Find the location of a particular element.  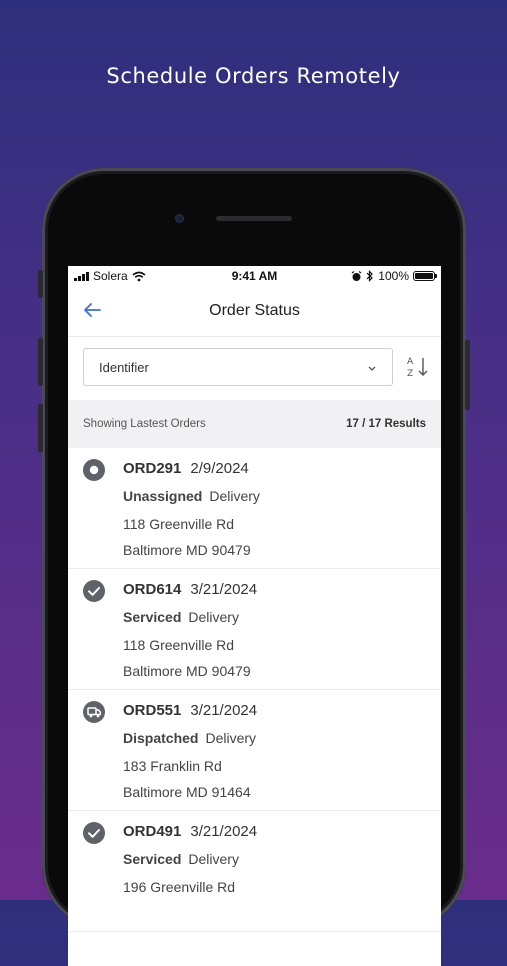

order-header: ORD614 3/21/2024 is located at coordinates (190, 589).